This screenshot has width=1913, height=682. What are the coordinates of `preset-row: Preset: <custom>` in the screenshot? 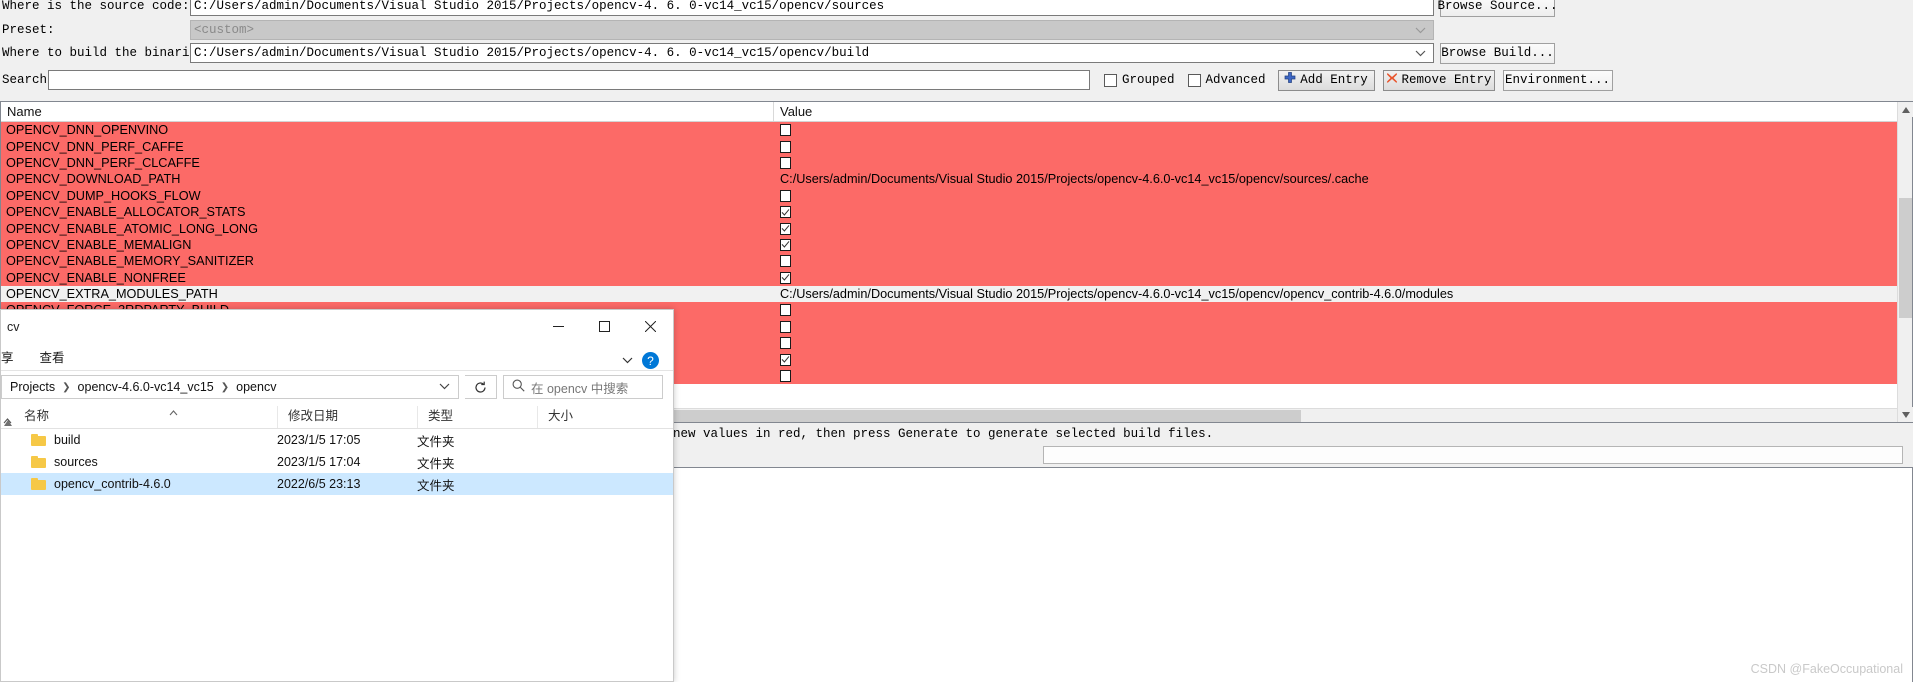 It's located at (956, 30).